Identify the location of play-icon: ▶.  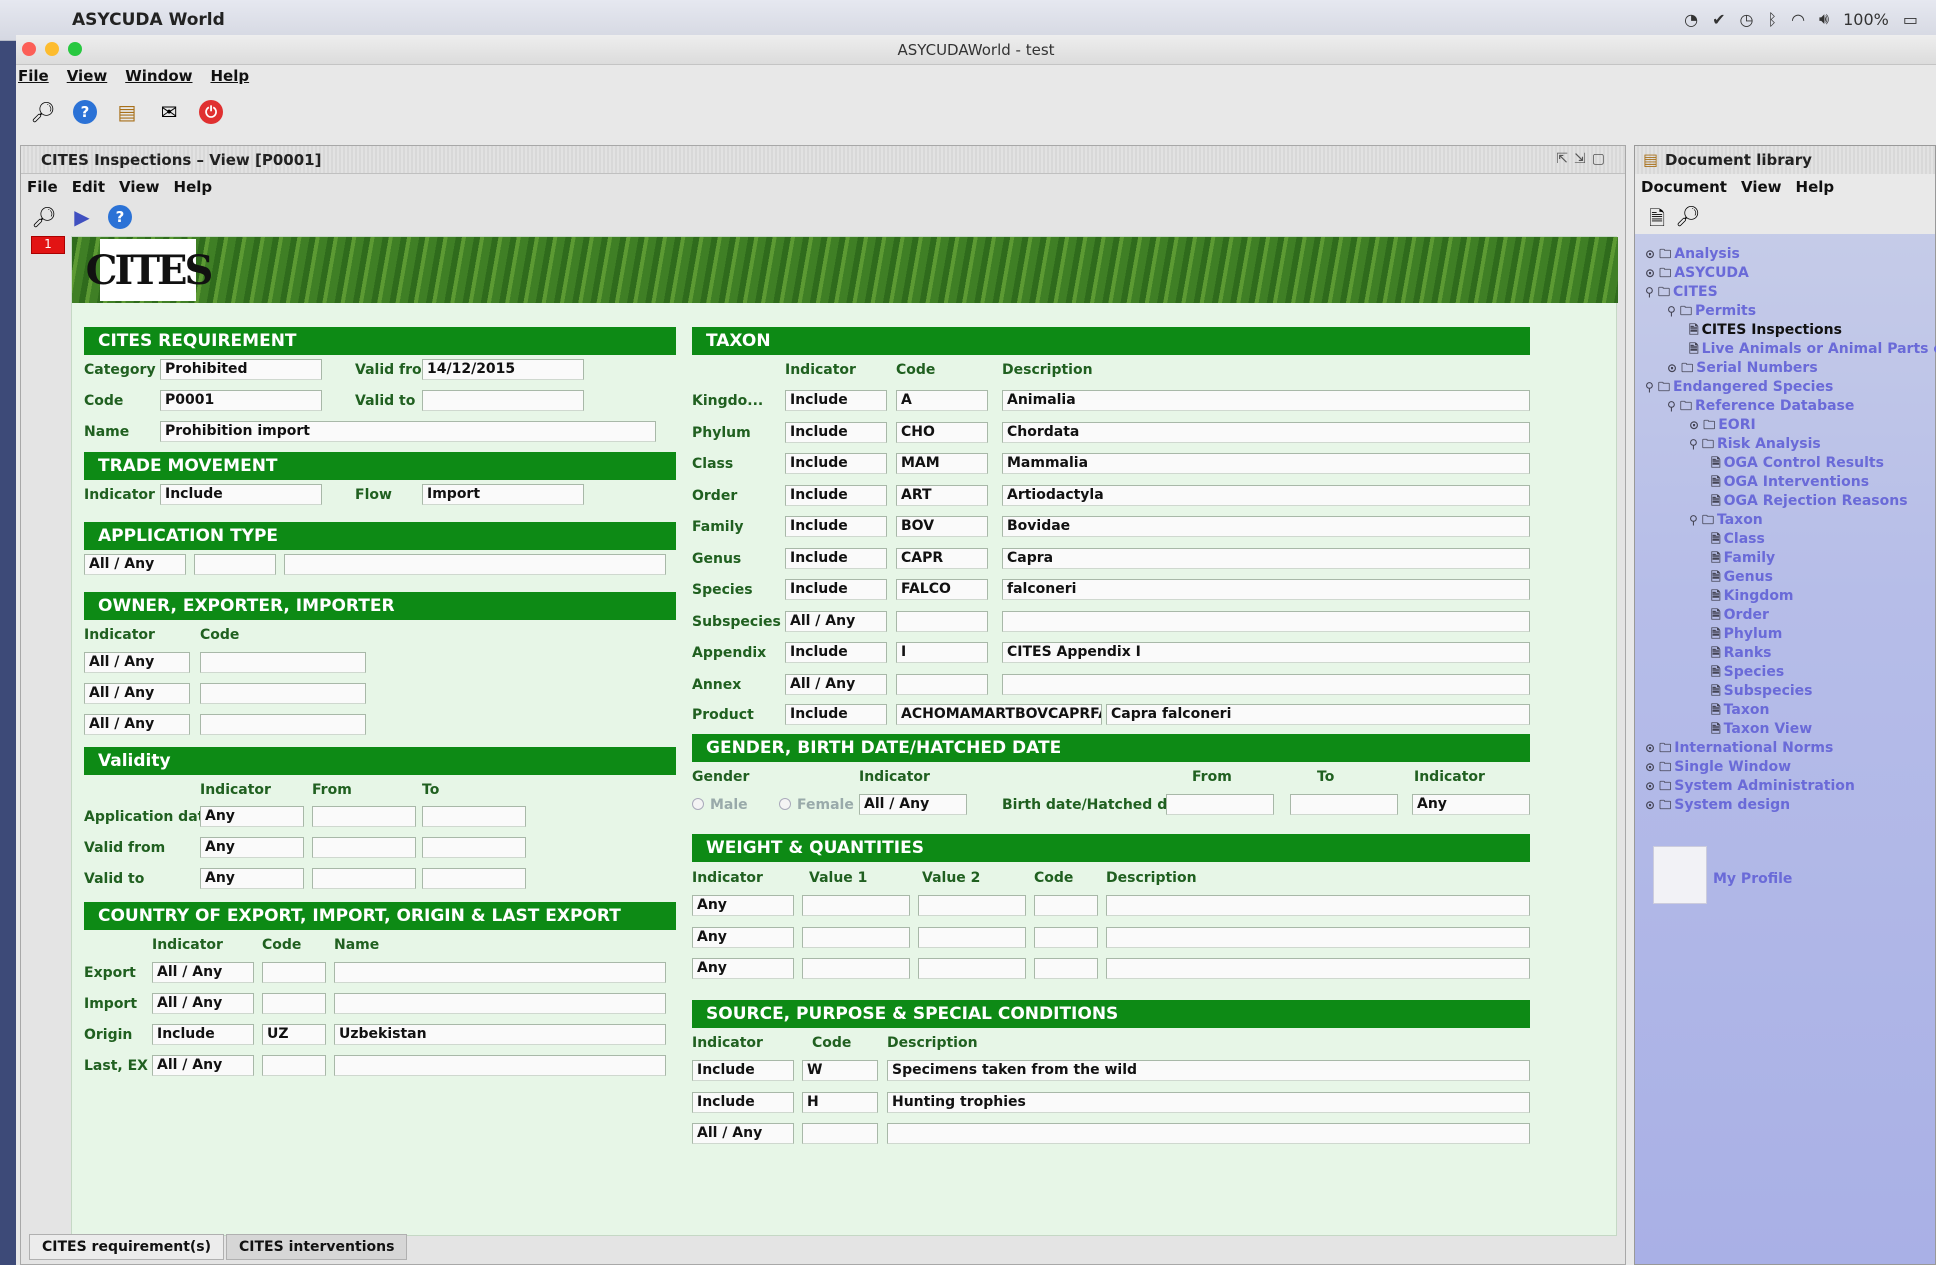
(82, 217).